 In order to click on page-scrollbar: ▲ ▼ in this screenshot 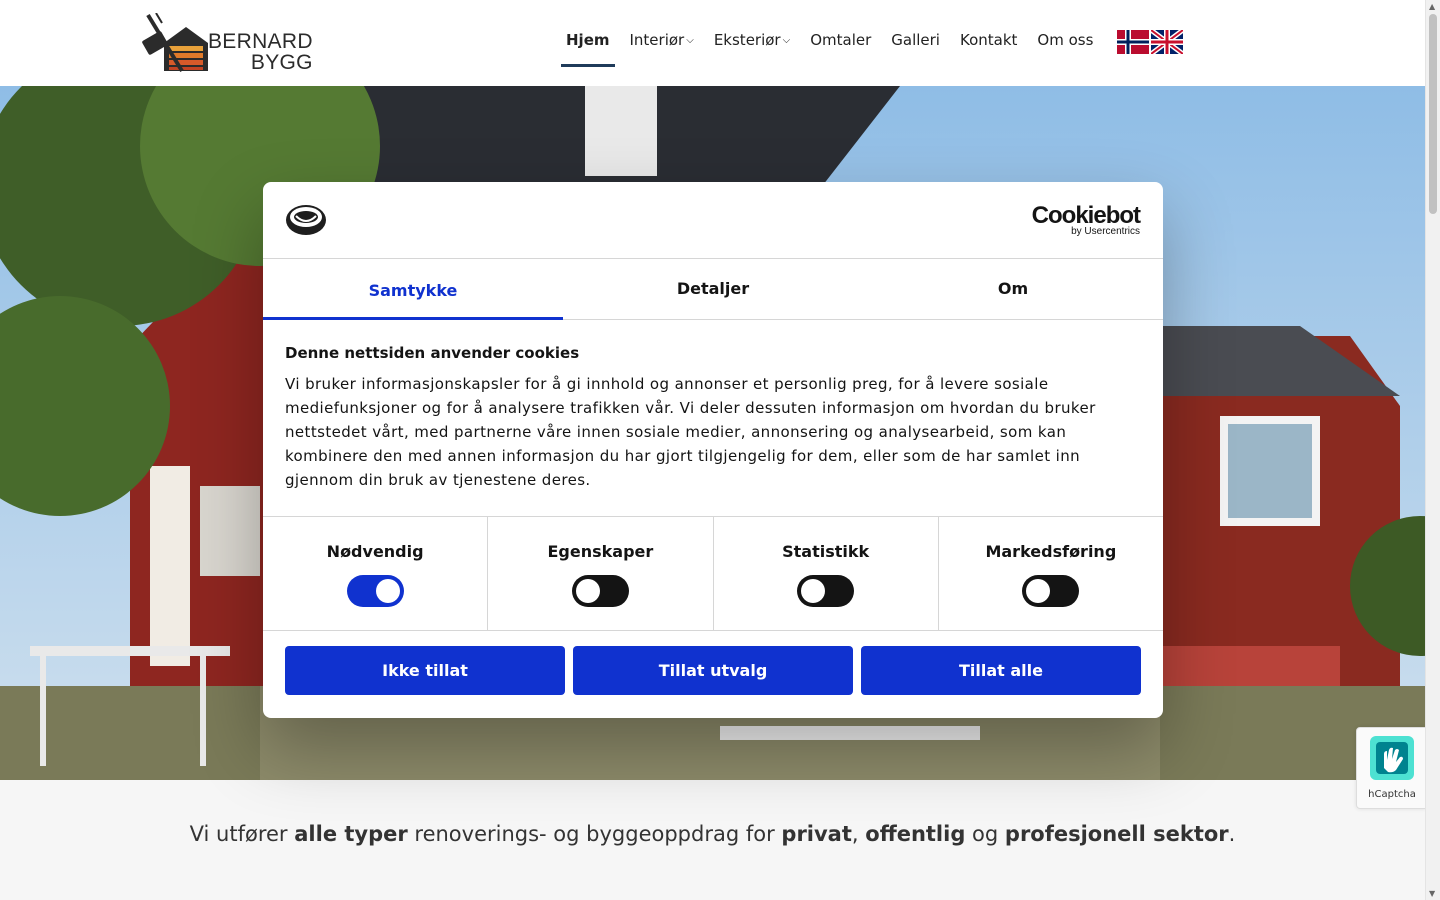, I will do `click(1432, 450)`.